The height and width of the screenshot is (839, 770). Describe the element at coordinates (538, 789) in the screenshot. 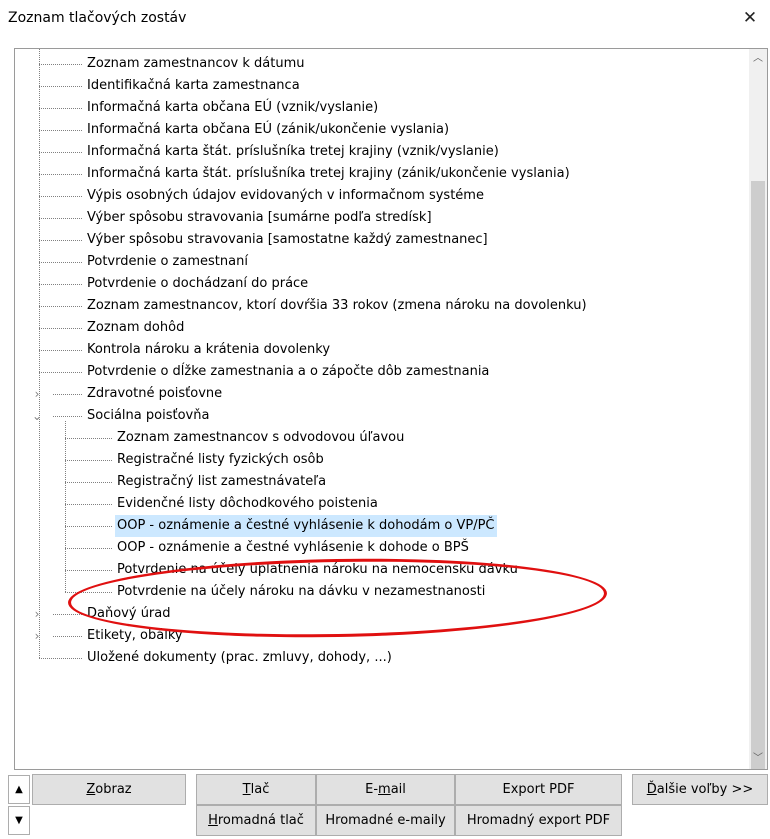

I see `export-pdf-button: Export PDF` at that location.